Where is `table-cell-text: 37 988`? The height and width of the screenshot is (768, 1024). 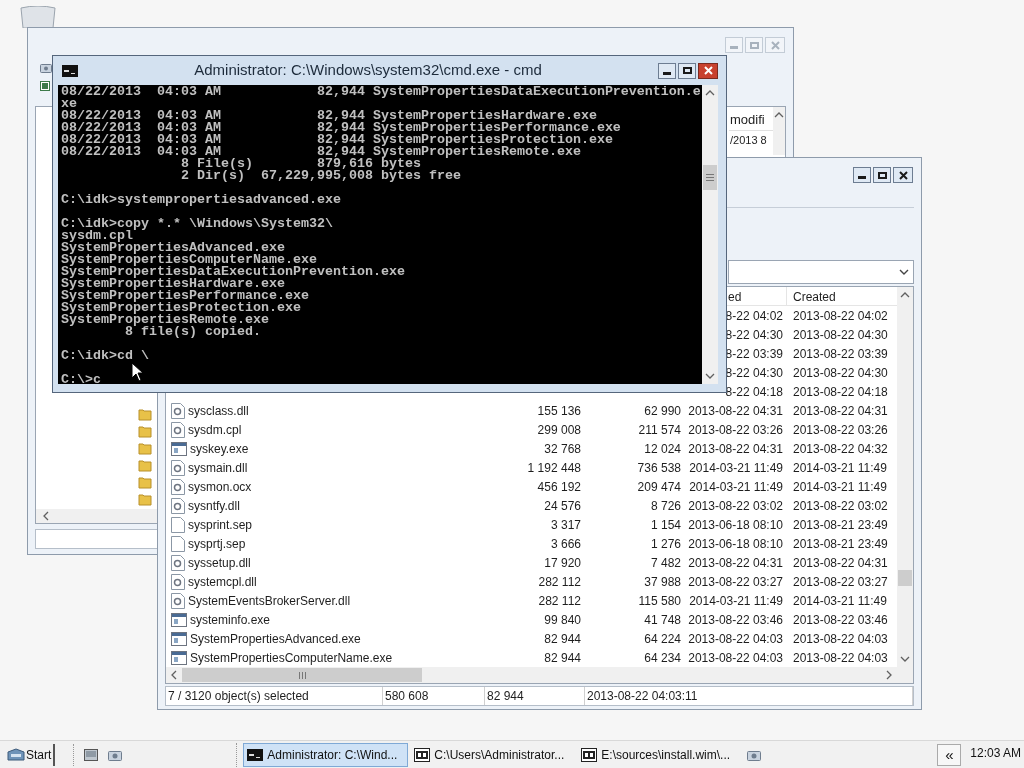 table-cell-text: 37 988 is located at coordinates (662, 582).